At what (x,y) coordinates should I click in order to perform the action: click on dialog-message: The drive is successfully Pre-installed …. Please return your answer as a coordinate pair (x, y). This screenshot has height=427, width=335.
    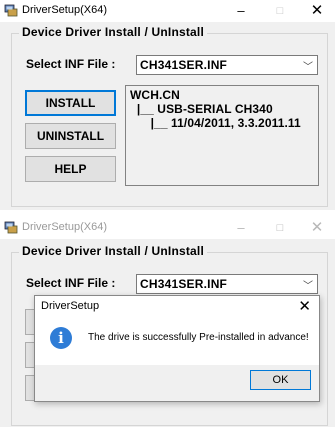
    Looking at the image, I should click on (198, 337).